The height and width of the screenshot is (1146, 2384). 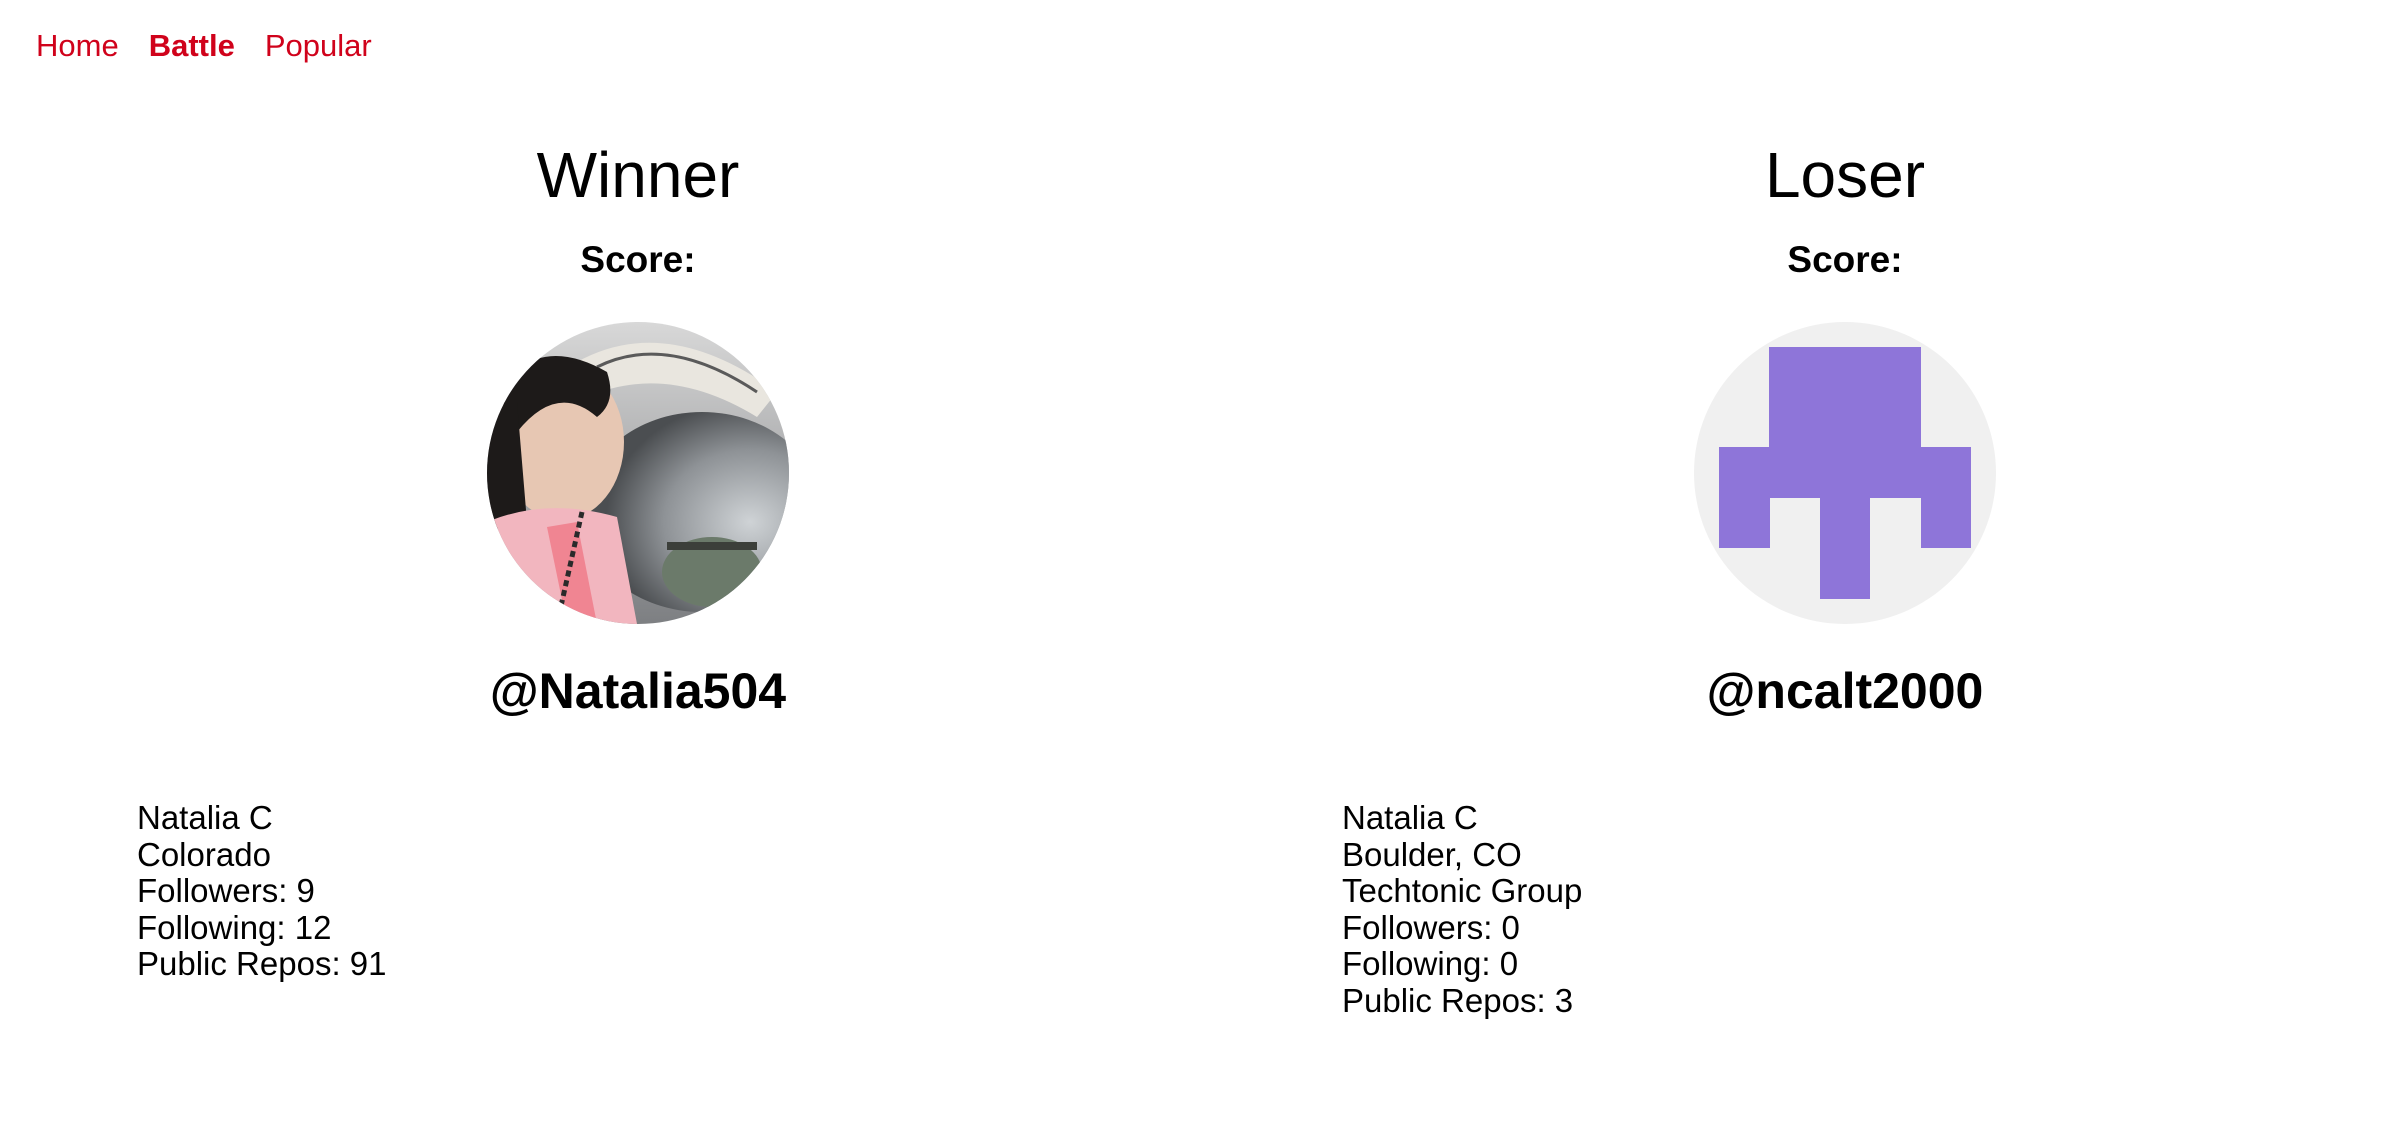 What do you see at coordinates (1845, 175) in the screenshot?
I see `loser-header: Loser` at bounding box center [1845, 175].